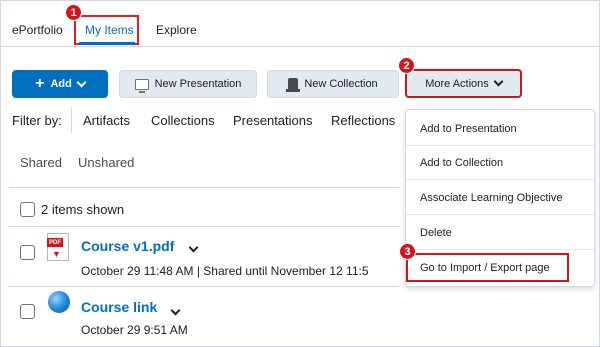  Describe the element at coordinates (406, 65) in the screenshot. I see `step-badge-2: 2` at that location.